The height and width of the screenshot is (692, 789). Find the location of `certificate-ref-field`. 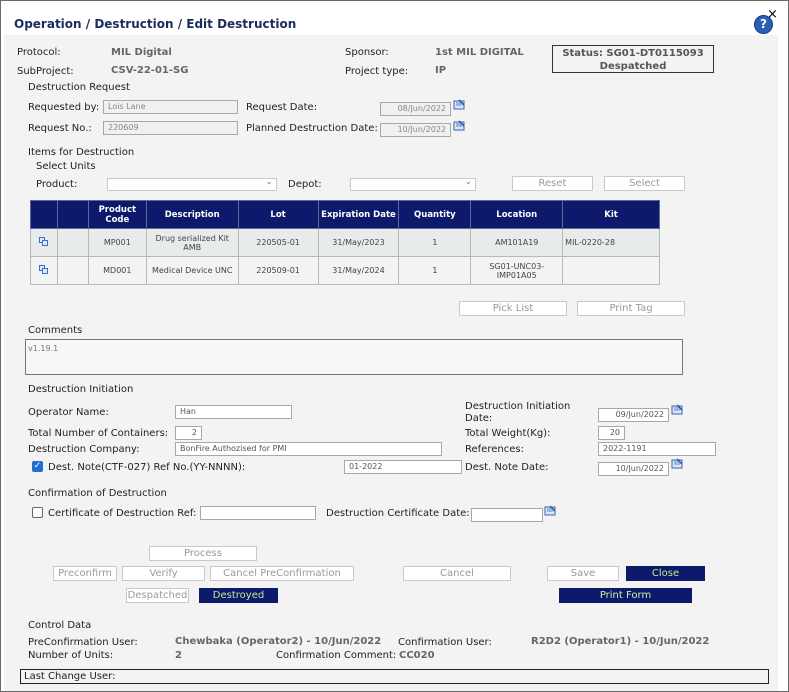

certificate-ref-field is located at coordinates (258, 513).